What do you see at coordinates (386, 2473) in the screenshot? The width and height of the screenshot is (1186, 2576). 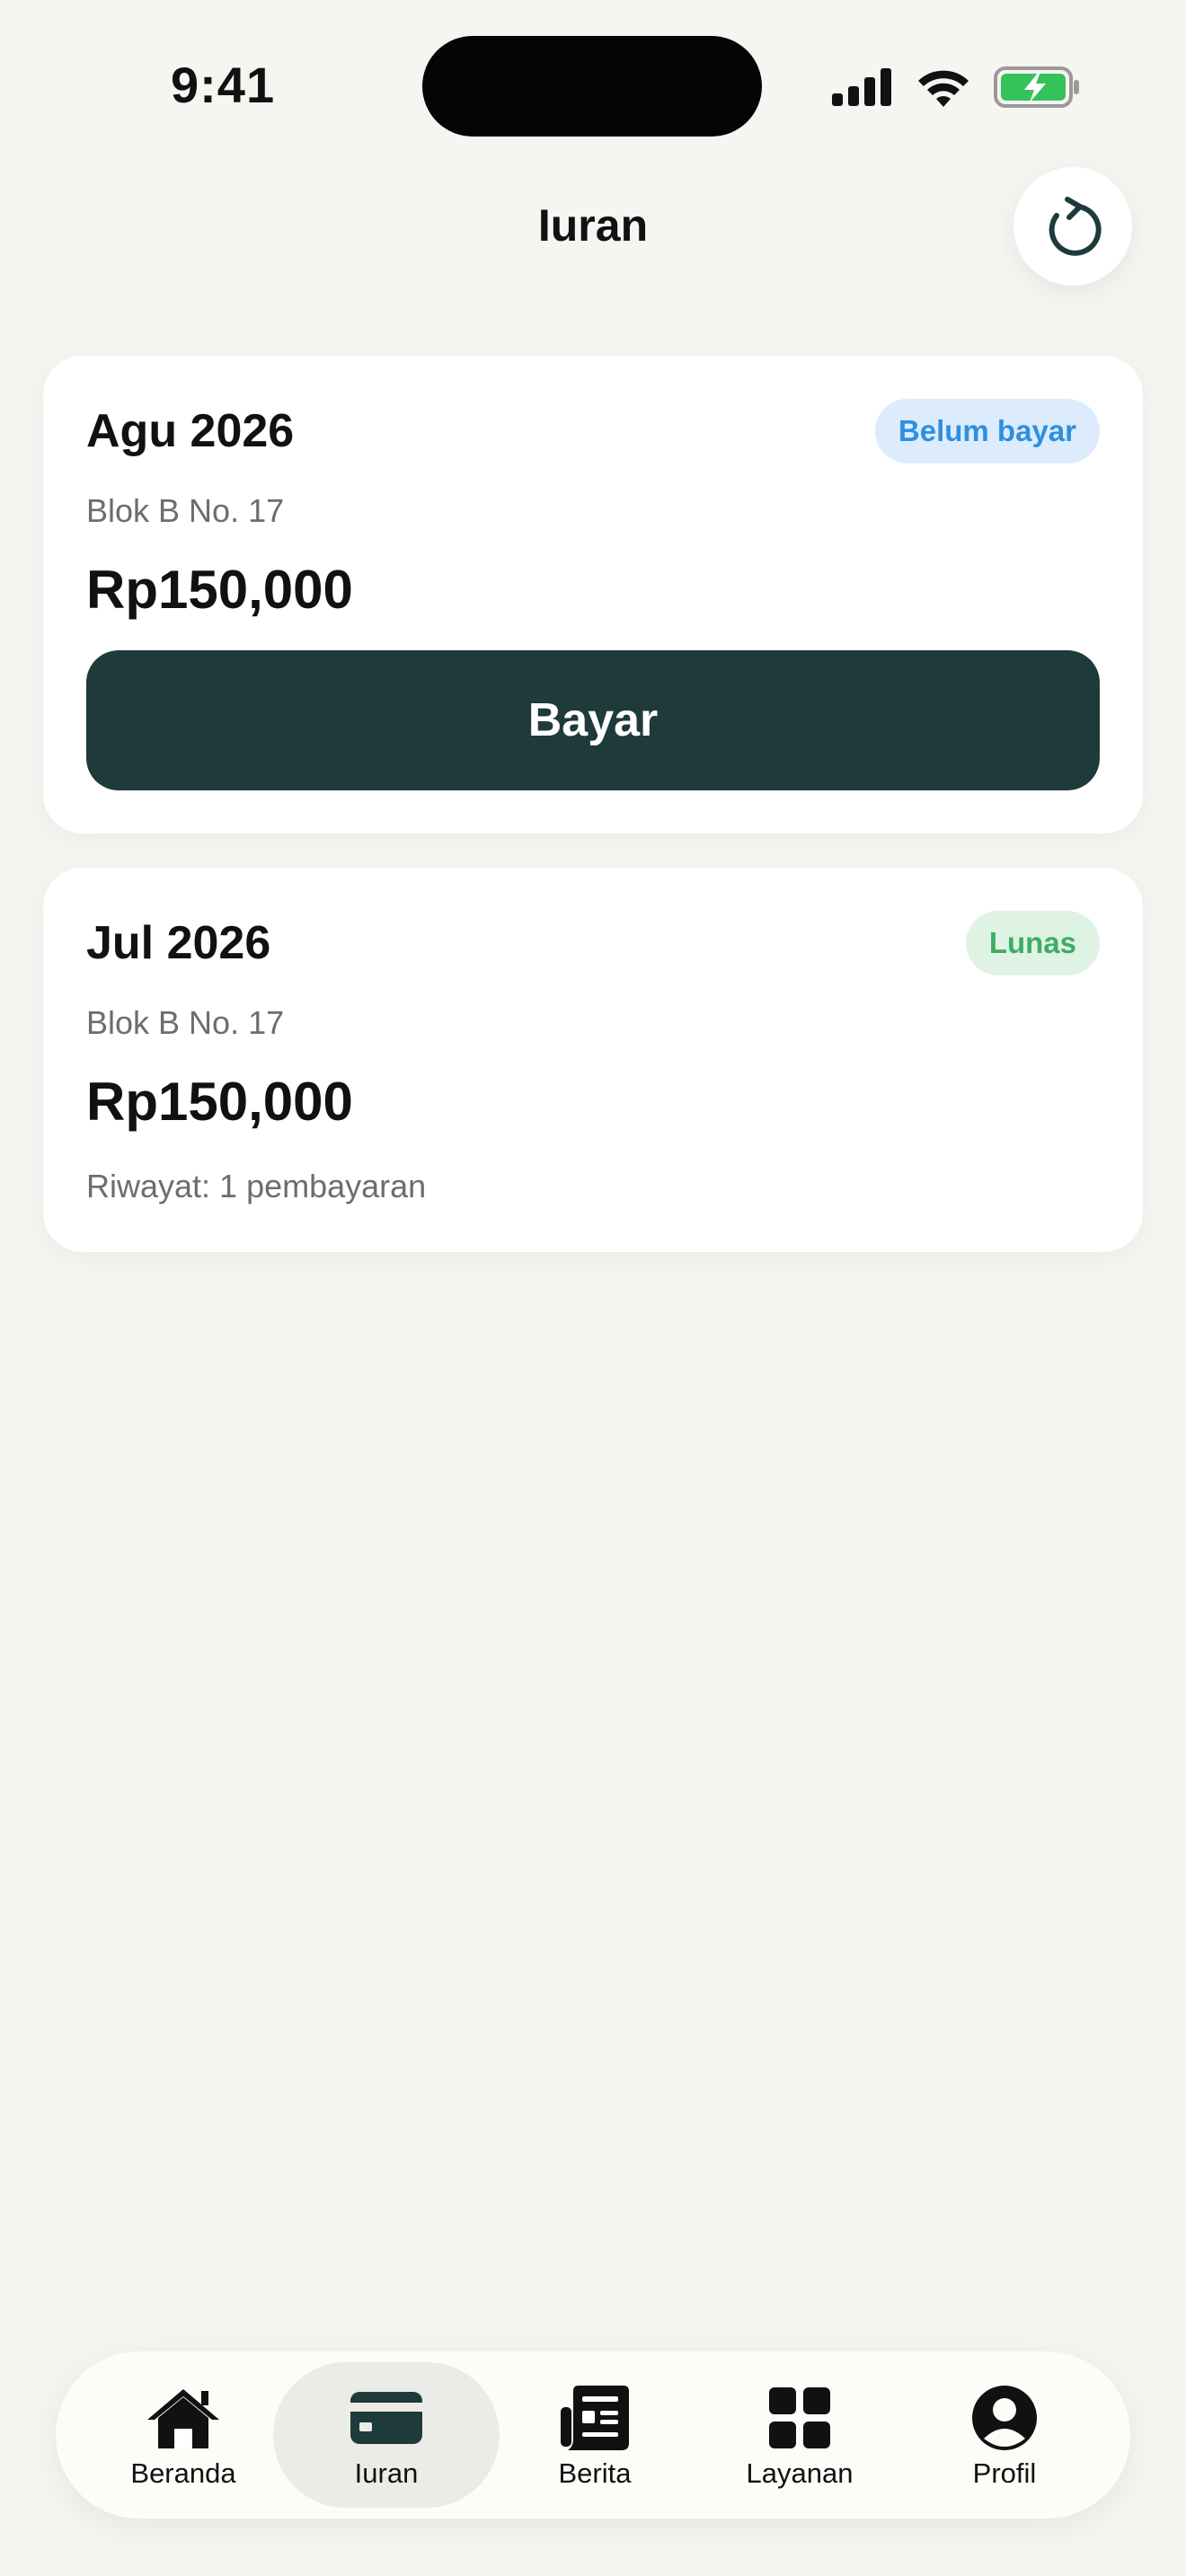 I see `tab-label: Iuran` at bounding box center [386, 2473].